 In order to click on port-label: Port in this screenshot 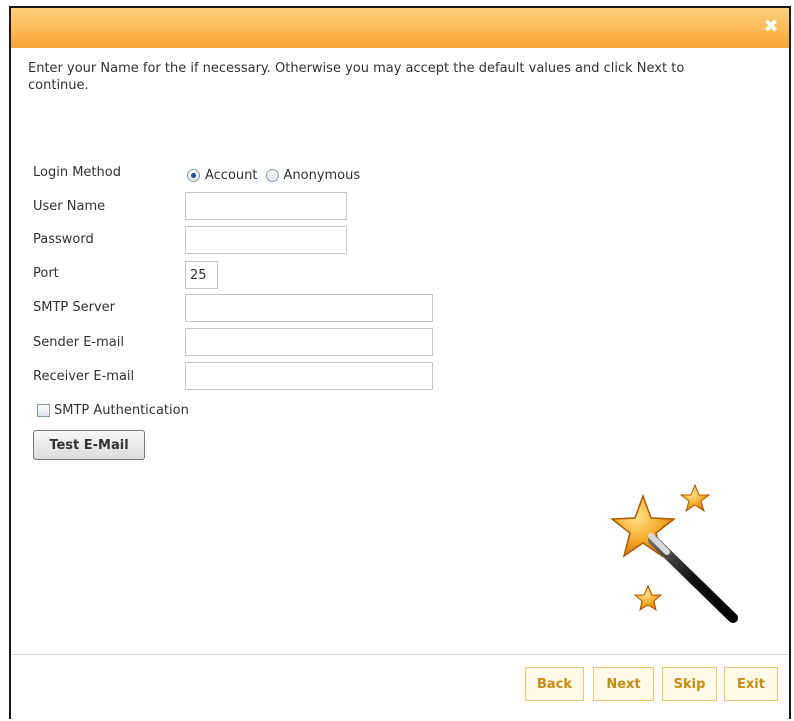, I will do `click(46, 273)`.